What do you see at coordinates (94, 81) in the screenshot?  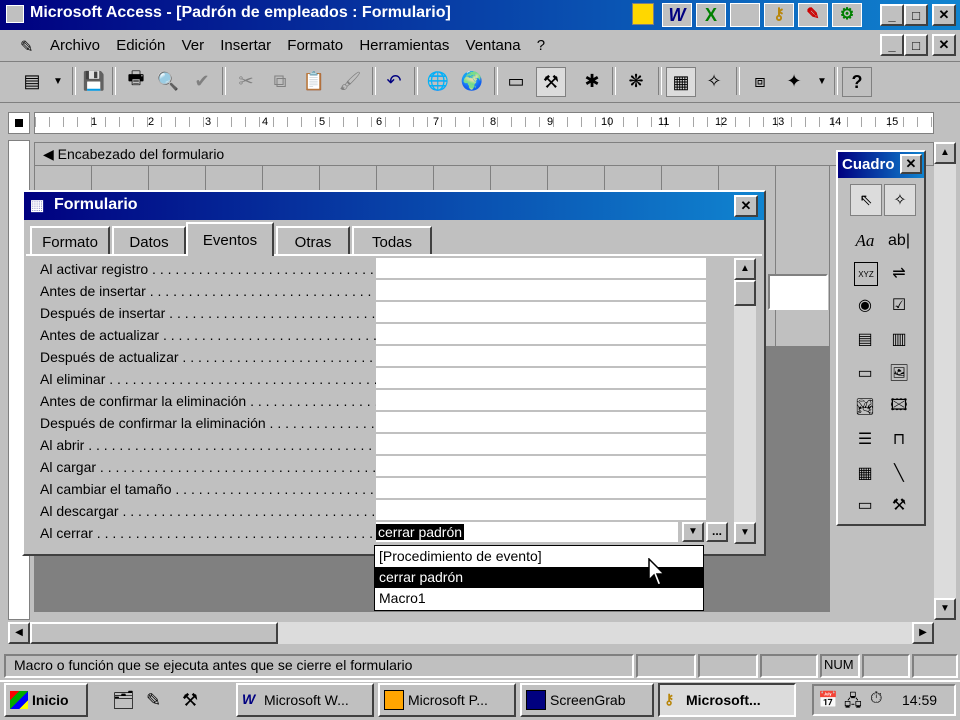 I see `save-icon: 💾` at bounding box center [94, 81].